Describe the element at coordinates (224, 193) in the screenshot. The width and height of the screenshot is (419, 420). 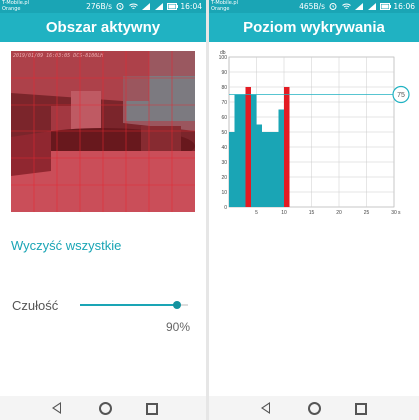
I see `y-tick-label: 10` at that location.